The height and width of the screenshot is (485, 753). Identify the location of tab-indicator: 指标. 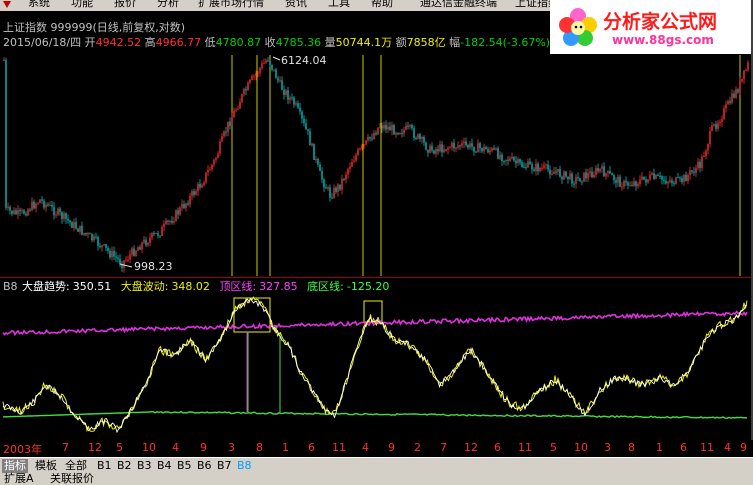
(15, 466).